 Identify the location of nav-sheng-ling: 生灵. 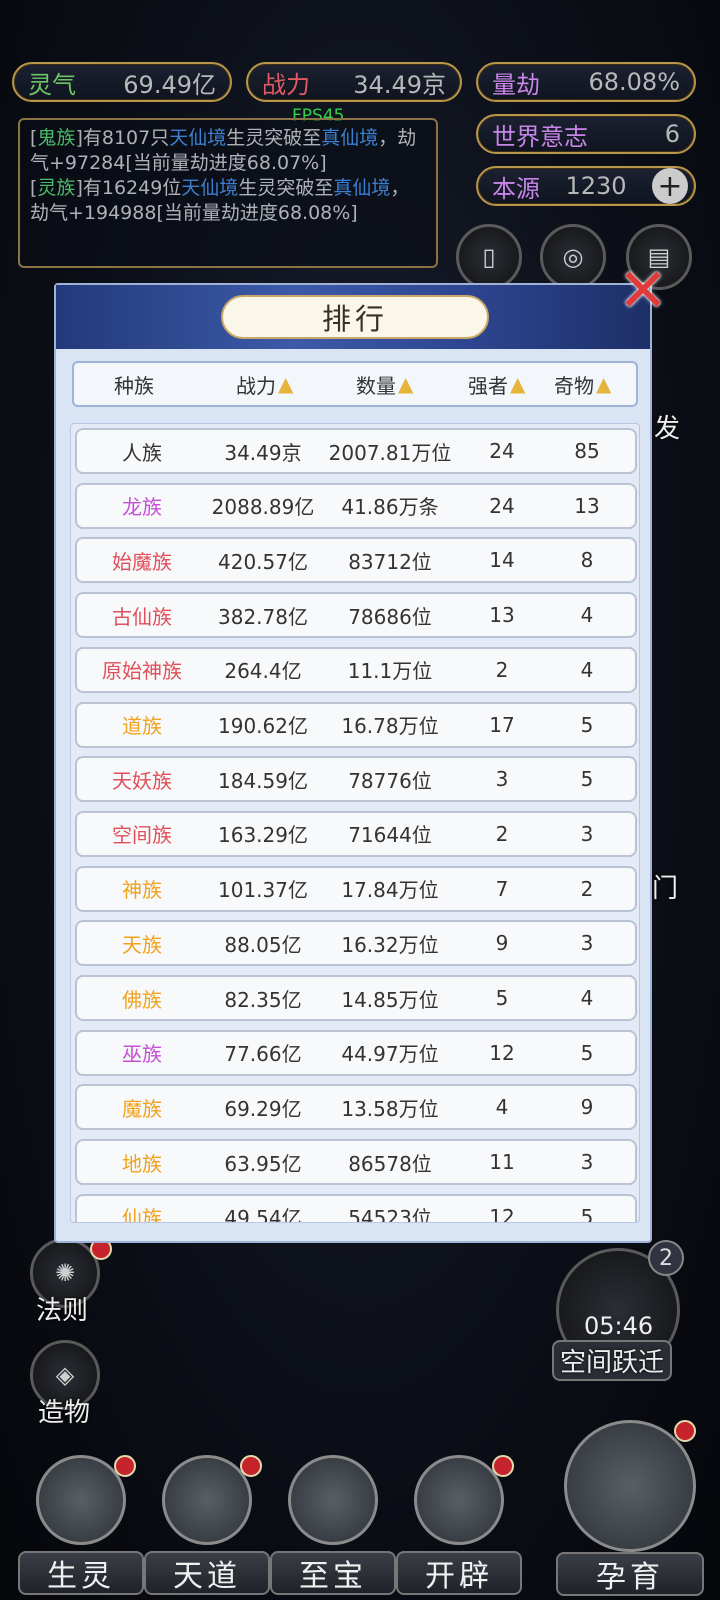
(81, 1525).